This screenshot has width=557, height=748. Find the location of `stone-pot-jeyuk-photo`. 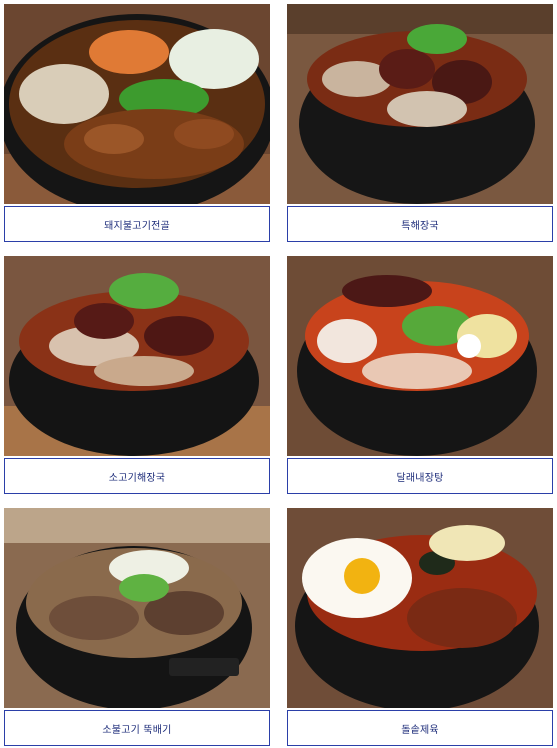

stone-pot-jeyuk-photo is located at coordinates (420, 608).